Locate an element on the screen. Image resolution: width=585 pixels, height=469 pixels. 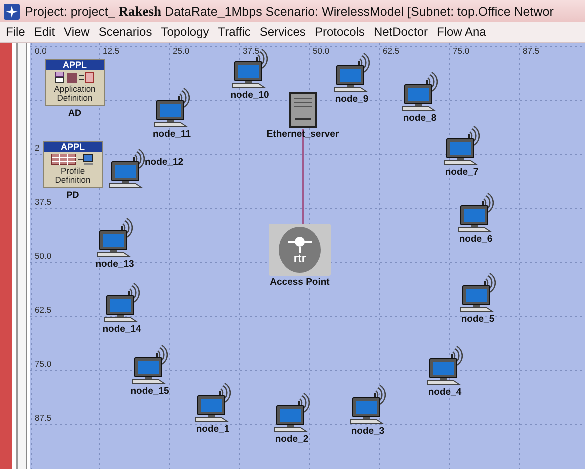
node-label: node_15 is located at coordinates (150, 391).